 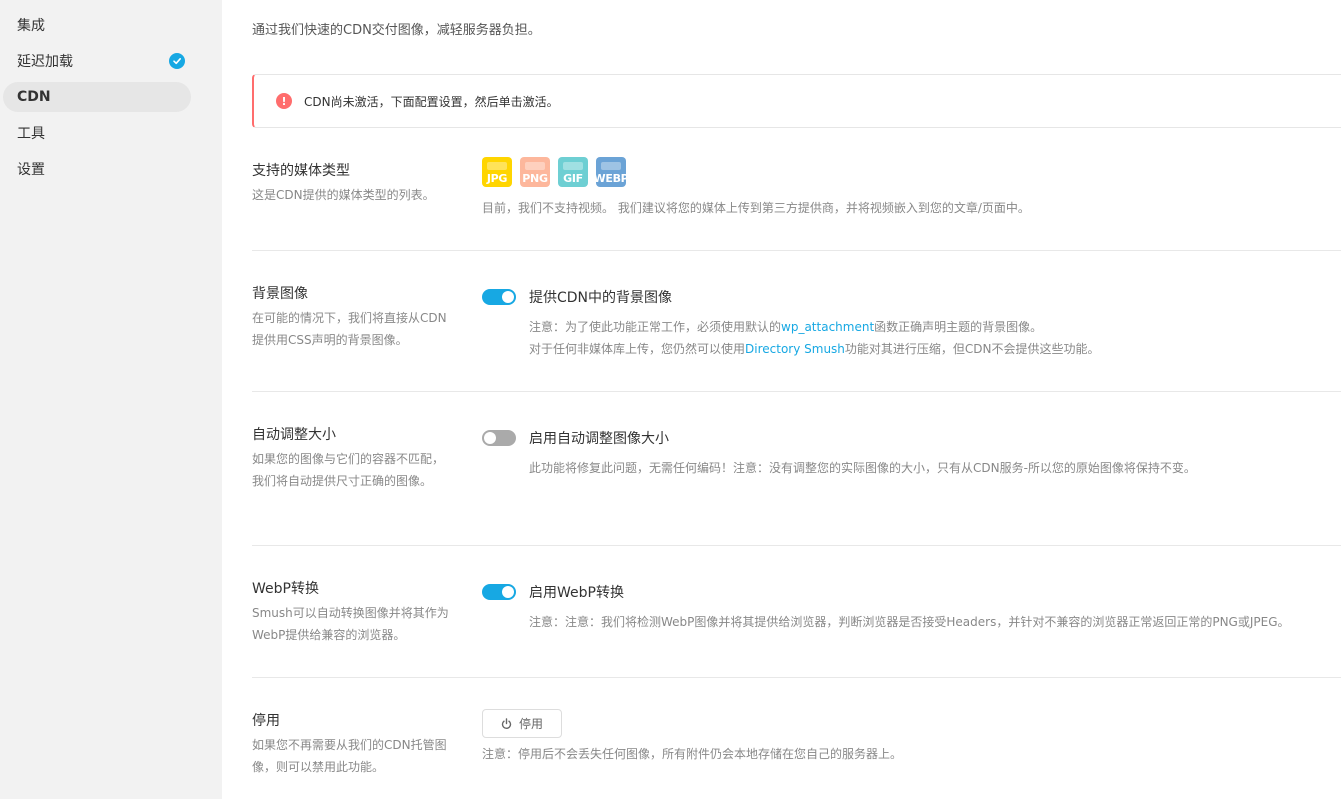 What do you see at coordinates (611, 172) in the screenshot?
I see `webp-icon: WEBP` at bounding box center [611, 172].